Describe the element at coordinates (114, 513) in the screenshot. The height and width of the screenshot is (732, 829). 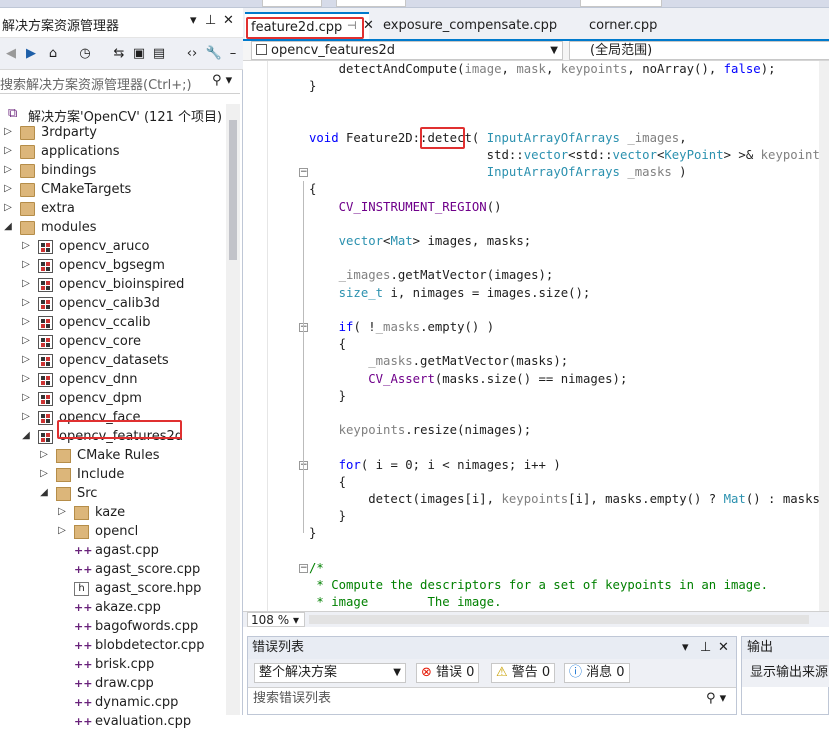
I see `tree-item: ▷ kaze` at that location.